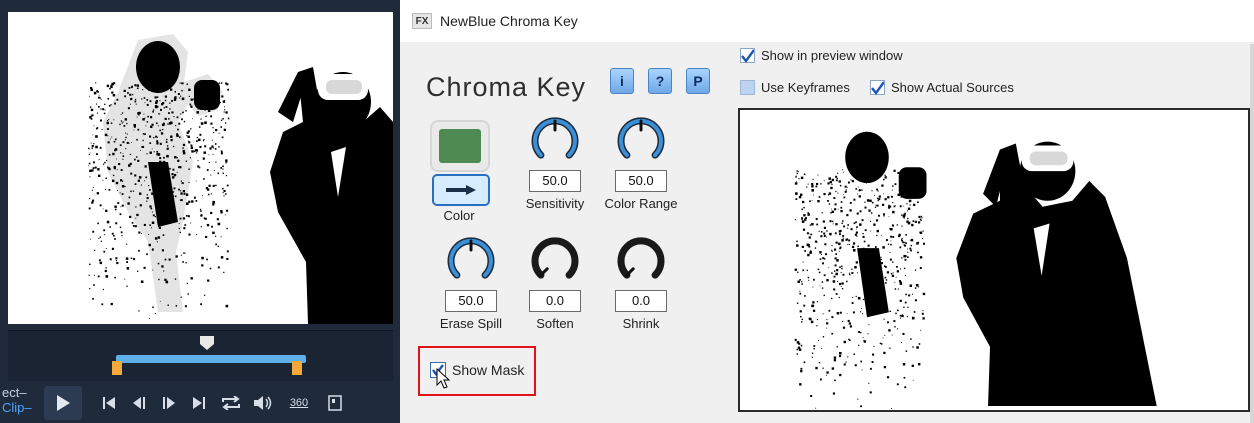 This screenshot has width=1254, height=423. What do you see at coordinates (443, 378) in the screenshot?
I see `mouse-cursor-icon` at bounding box center [443, 378].